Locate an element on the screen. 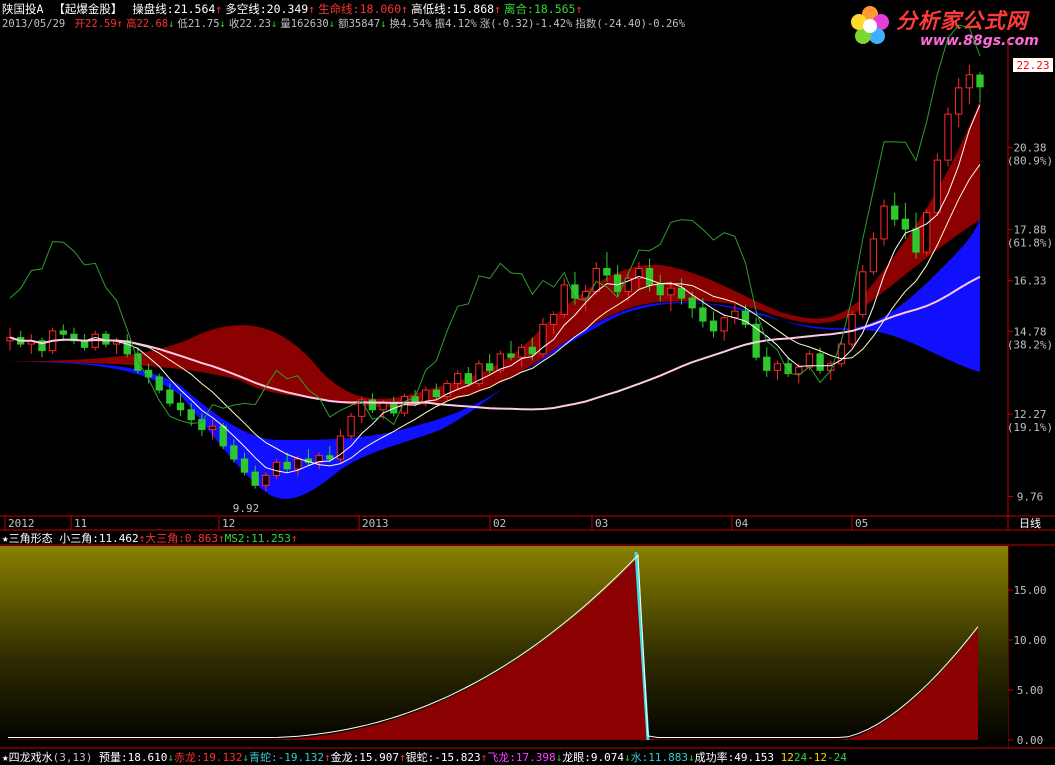  price-tick-pct: (61.8%) is located at coordinates (1030, 243).